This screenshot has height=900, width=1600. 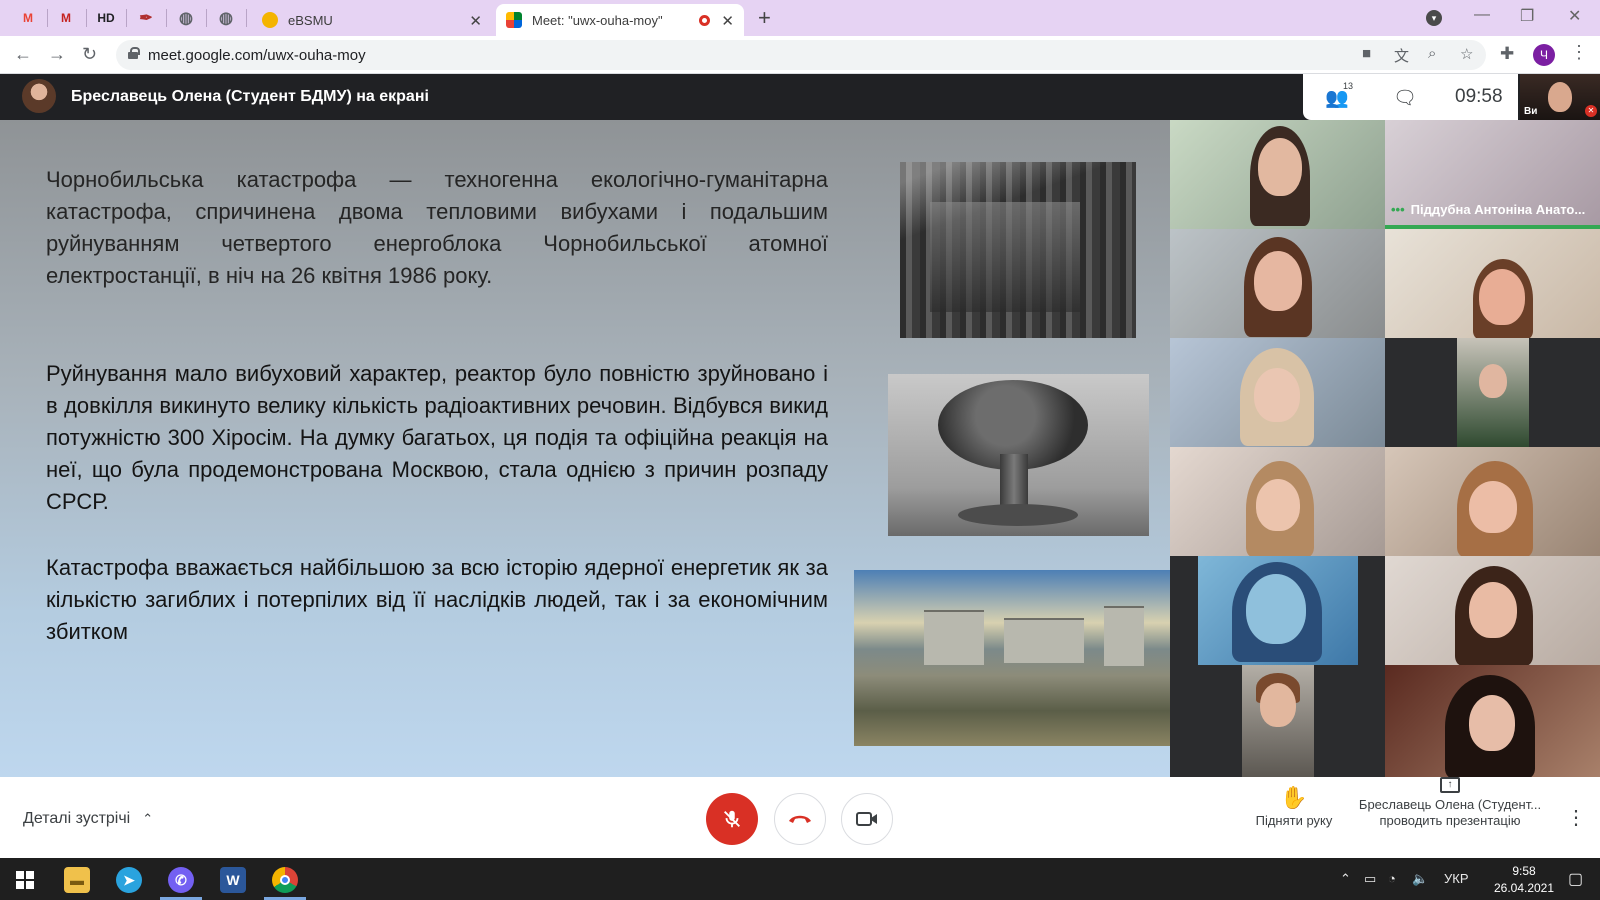 What do you see at coordinates (1576, 817) in the screenshot?
I see `more-options-icon: ⋮` at bounding box center [1576, 817].